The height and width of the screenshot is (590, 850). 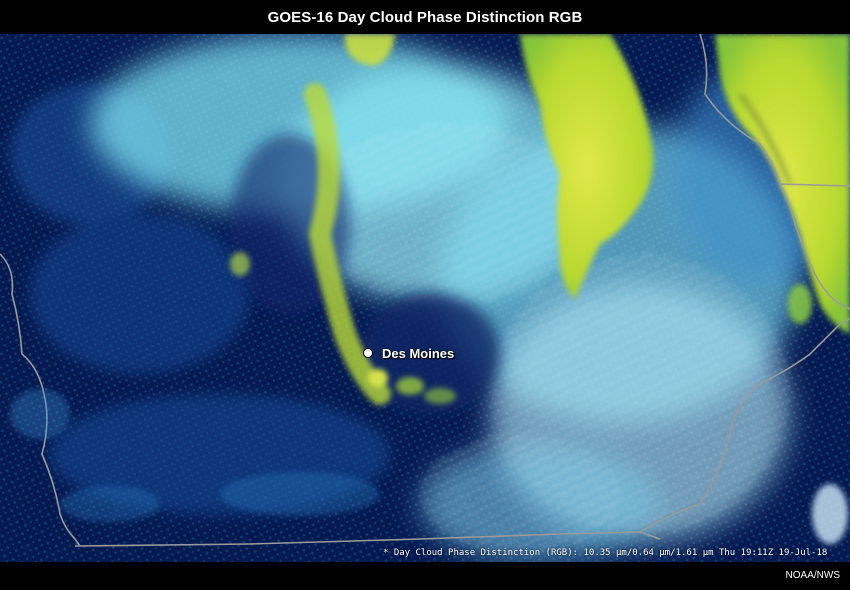 I want to click on city-label: Des Moines, so click(x=418, y=353).